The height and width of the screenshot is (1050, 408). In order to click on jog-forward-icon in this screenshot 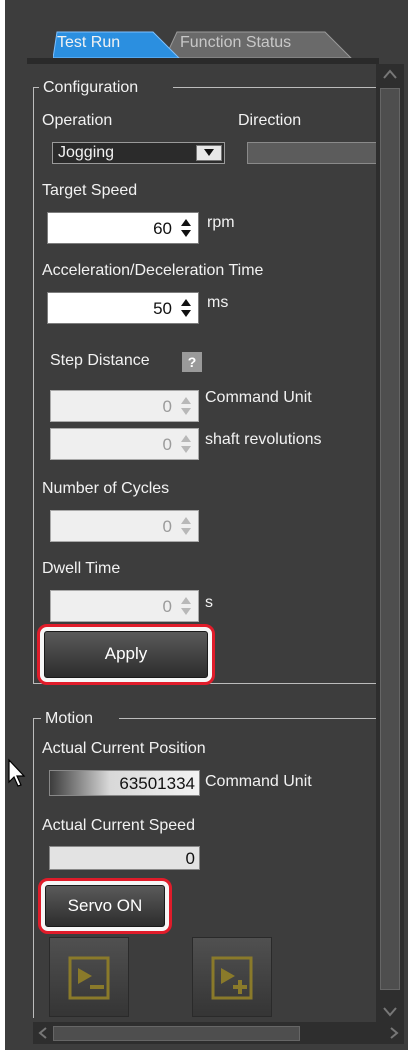, I will do `click(232, 978)`.